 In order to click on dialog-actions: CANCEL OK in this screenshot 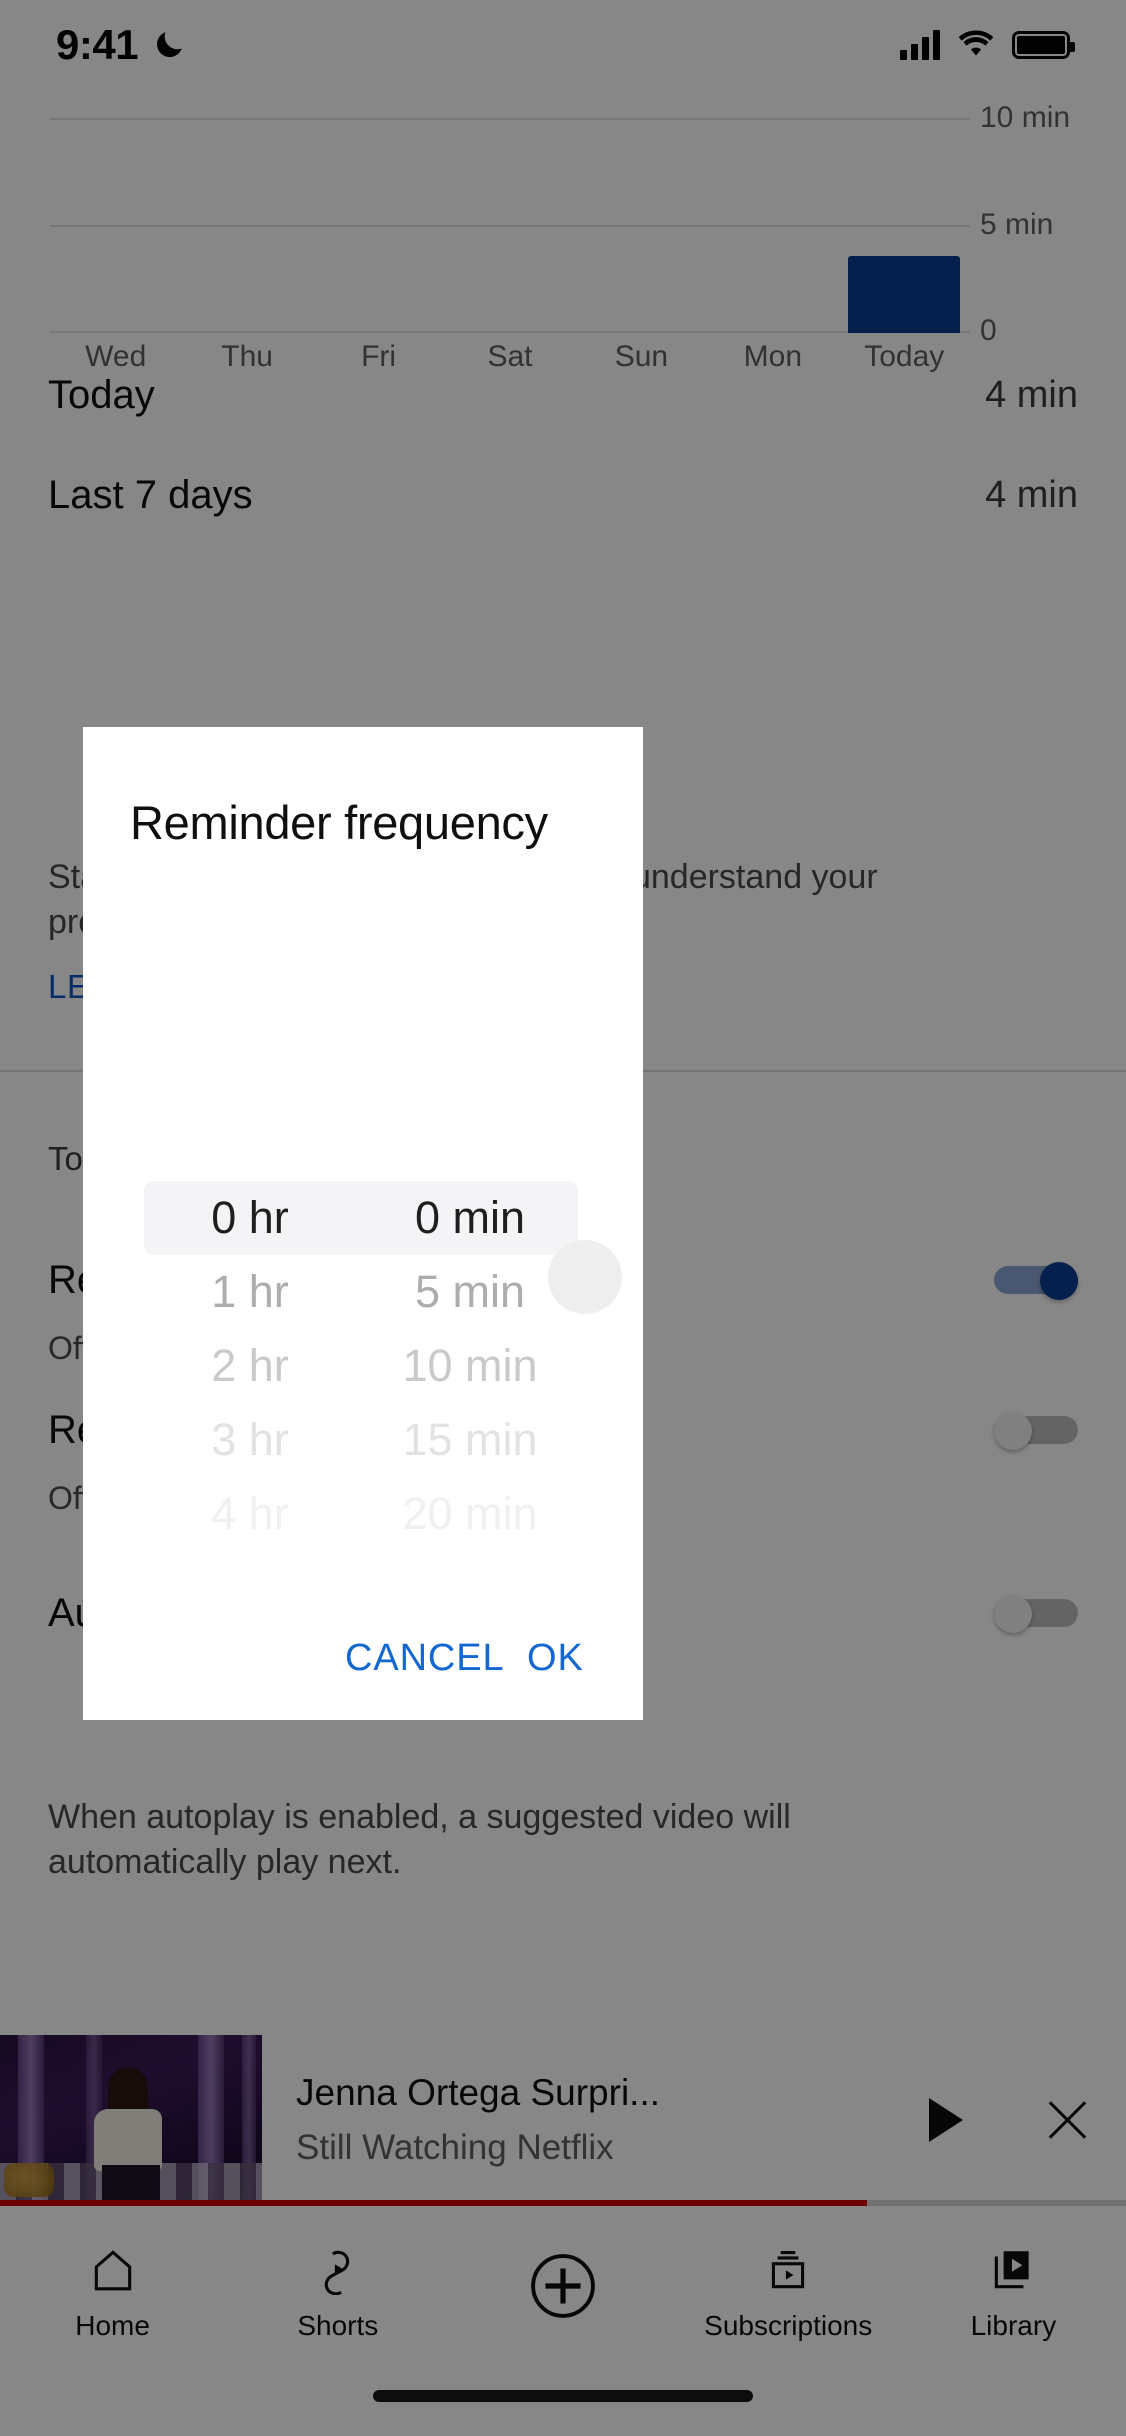, I will do `click(363, 1660)`.